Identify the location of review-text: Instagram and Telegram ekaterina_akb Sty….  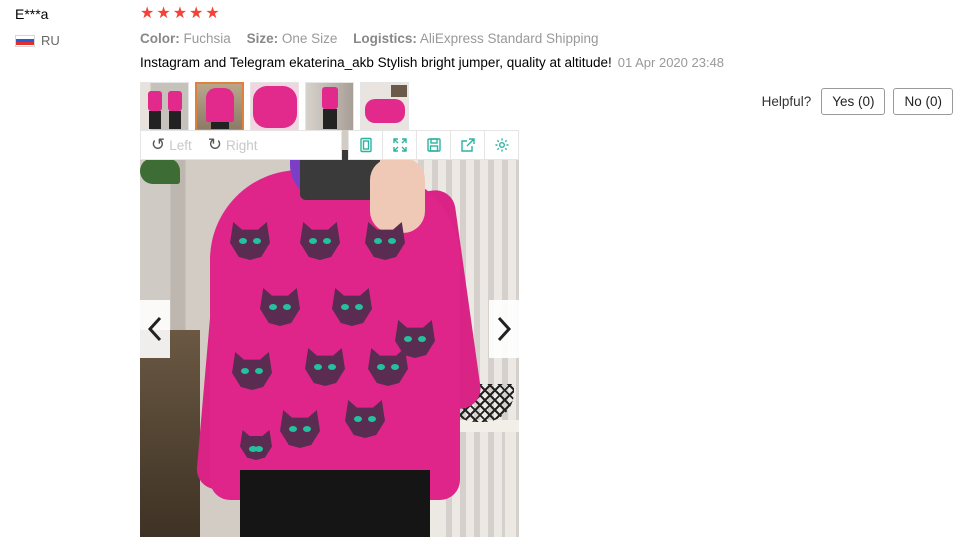
(376, 62).